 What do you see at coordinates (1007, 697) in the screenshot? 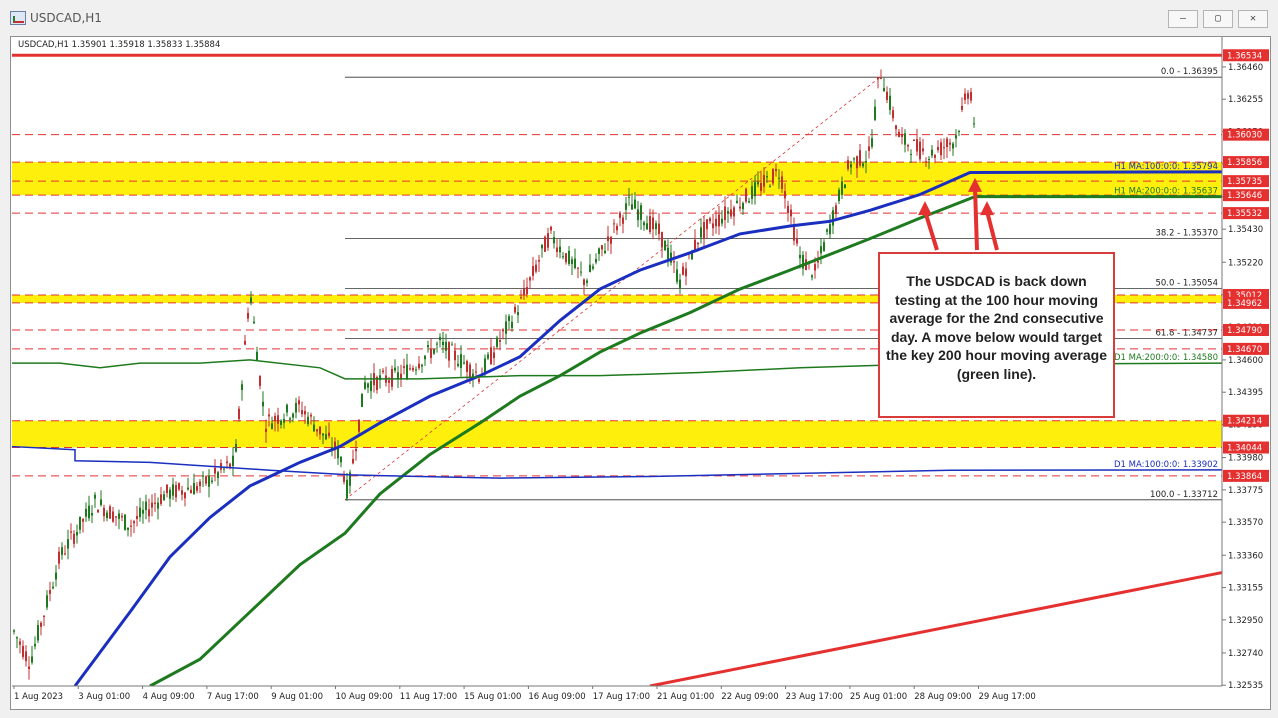
I see `x-tick-label-15: 29 Aug 17:00` at bounding box center [1007, 697].